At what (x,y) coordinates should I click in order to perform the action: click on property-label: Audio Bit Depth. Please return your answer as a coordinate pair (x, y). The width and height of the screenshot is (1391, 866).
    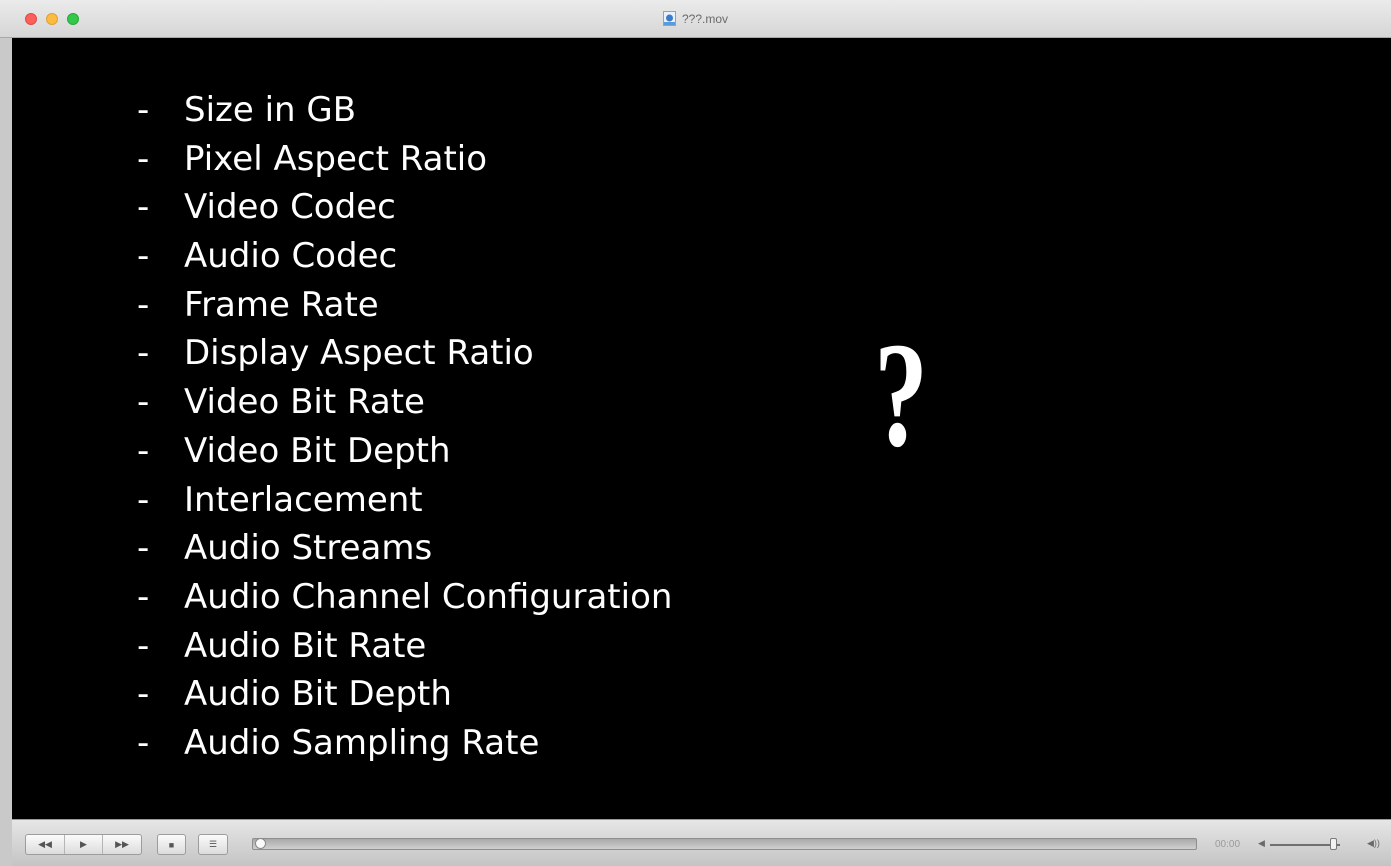
    Looking at the image, I should click on (318, 694).